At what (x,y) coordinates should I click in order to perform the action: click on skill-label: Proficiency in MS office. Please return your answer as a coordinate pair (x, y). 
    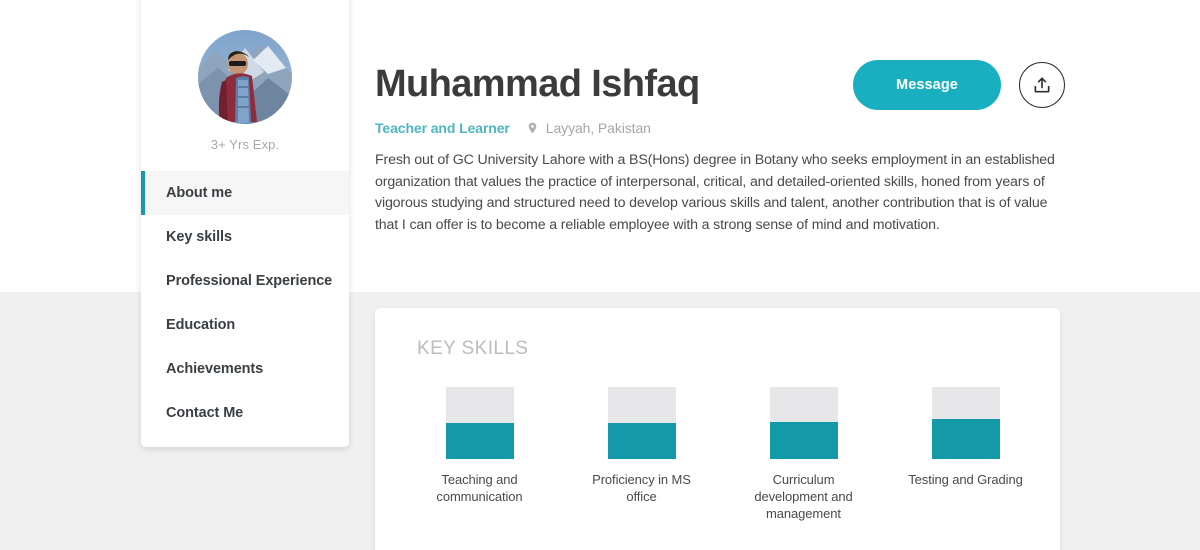
    Looking at the image, I should click on (641, 488).